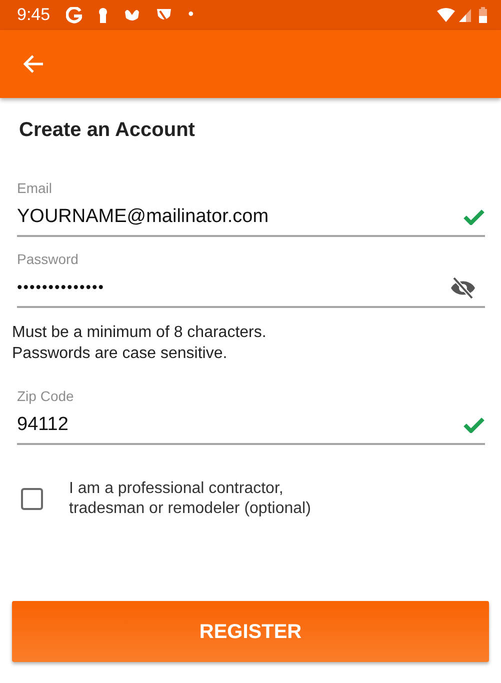  I want to click on google-icon, so click(74, 15).